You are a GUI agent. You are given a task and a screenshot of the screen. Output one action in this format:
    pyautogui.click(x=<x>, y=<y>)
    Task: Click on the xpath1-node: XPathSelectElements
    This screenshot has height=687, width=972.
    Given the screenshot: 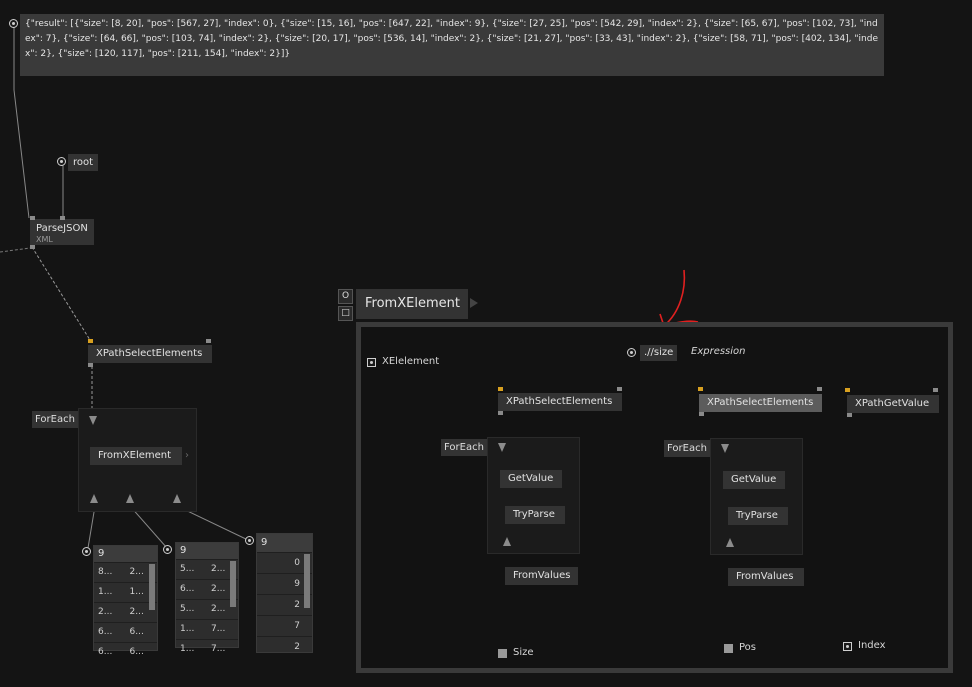 What is the action you would take?
    pyautogui.click(x=560, y=402)
    